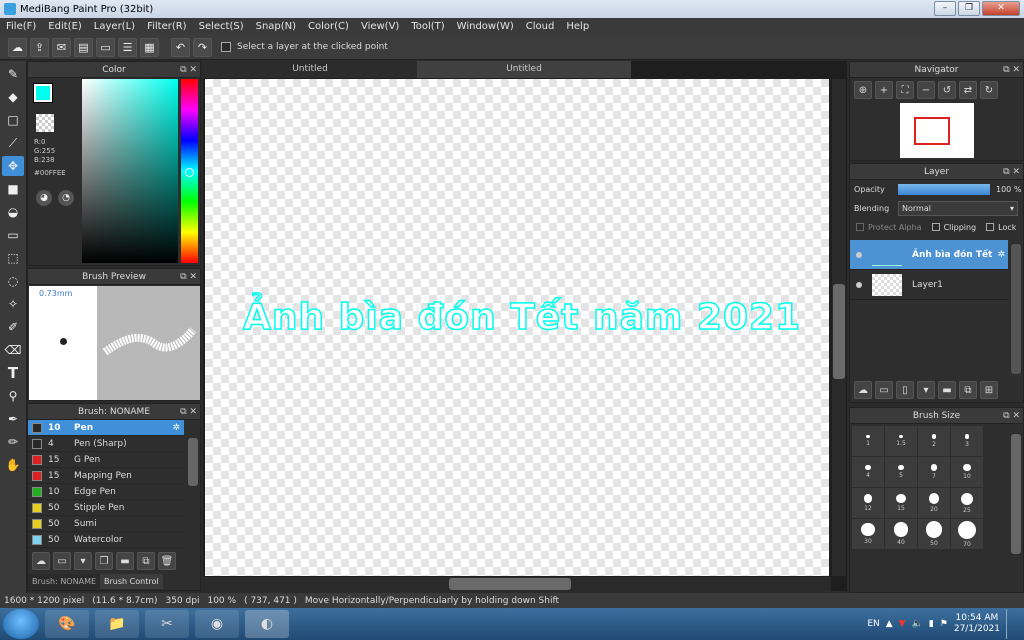  What do you see at coordinates (968, 90) in the screenshot?
I see `flip-icon: ⇄` at bounding box center [968, 90].